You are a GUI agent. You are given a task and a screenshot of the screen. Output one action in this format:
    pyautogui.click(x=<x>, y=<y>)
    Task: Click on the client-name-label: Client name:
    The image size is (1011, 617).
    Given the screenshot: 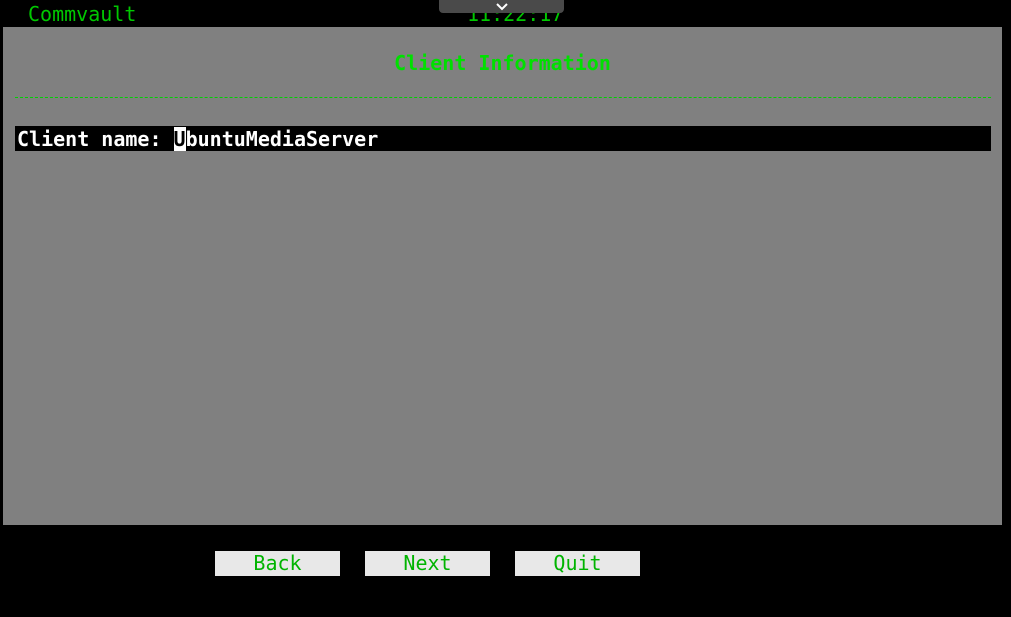 What is the action you would take?
    pyautogui.click(x=95, y=138)
    